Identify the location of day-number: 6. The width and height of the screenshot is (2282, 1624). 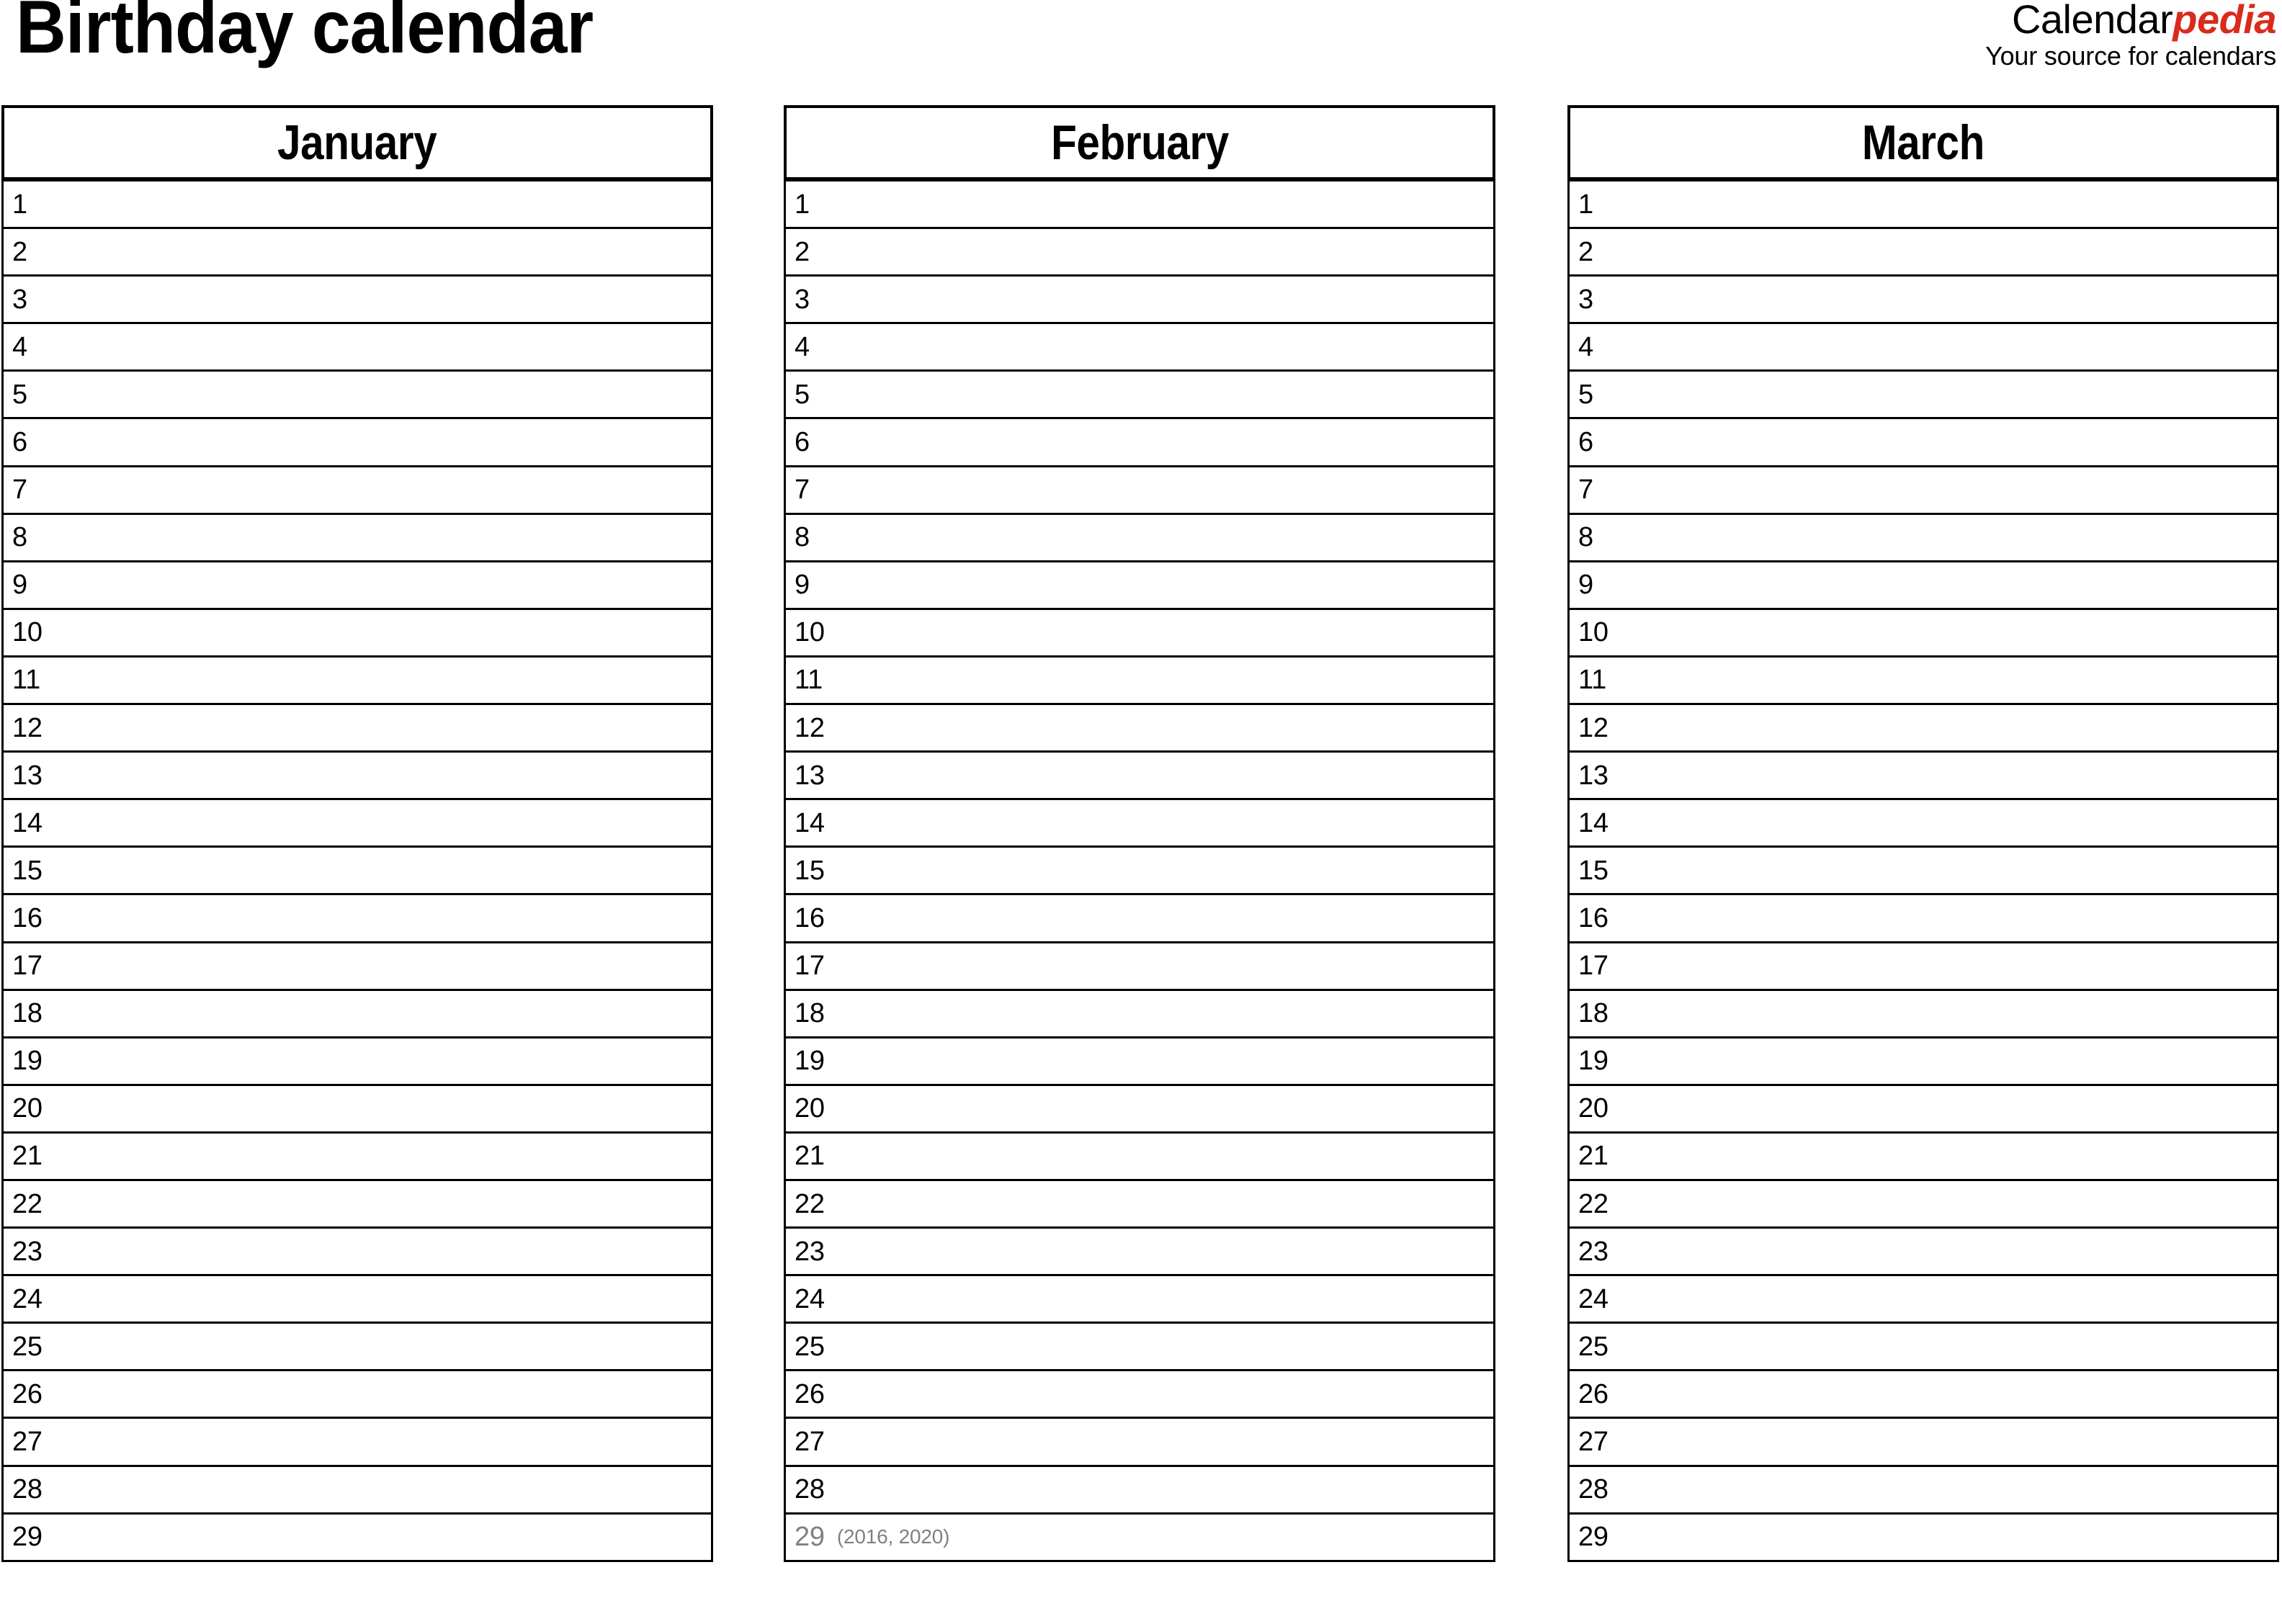
(803, 442).